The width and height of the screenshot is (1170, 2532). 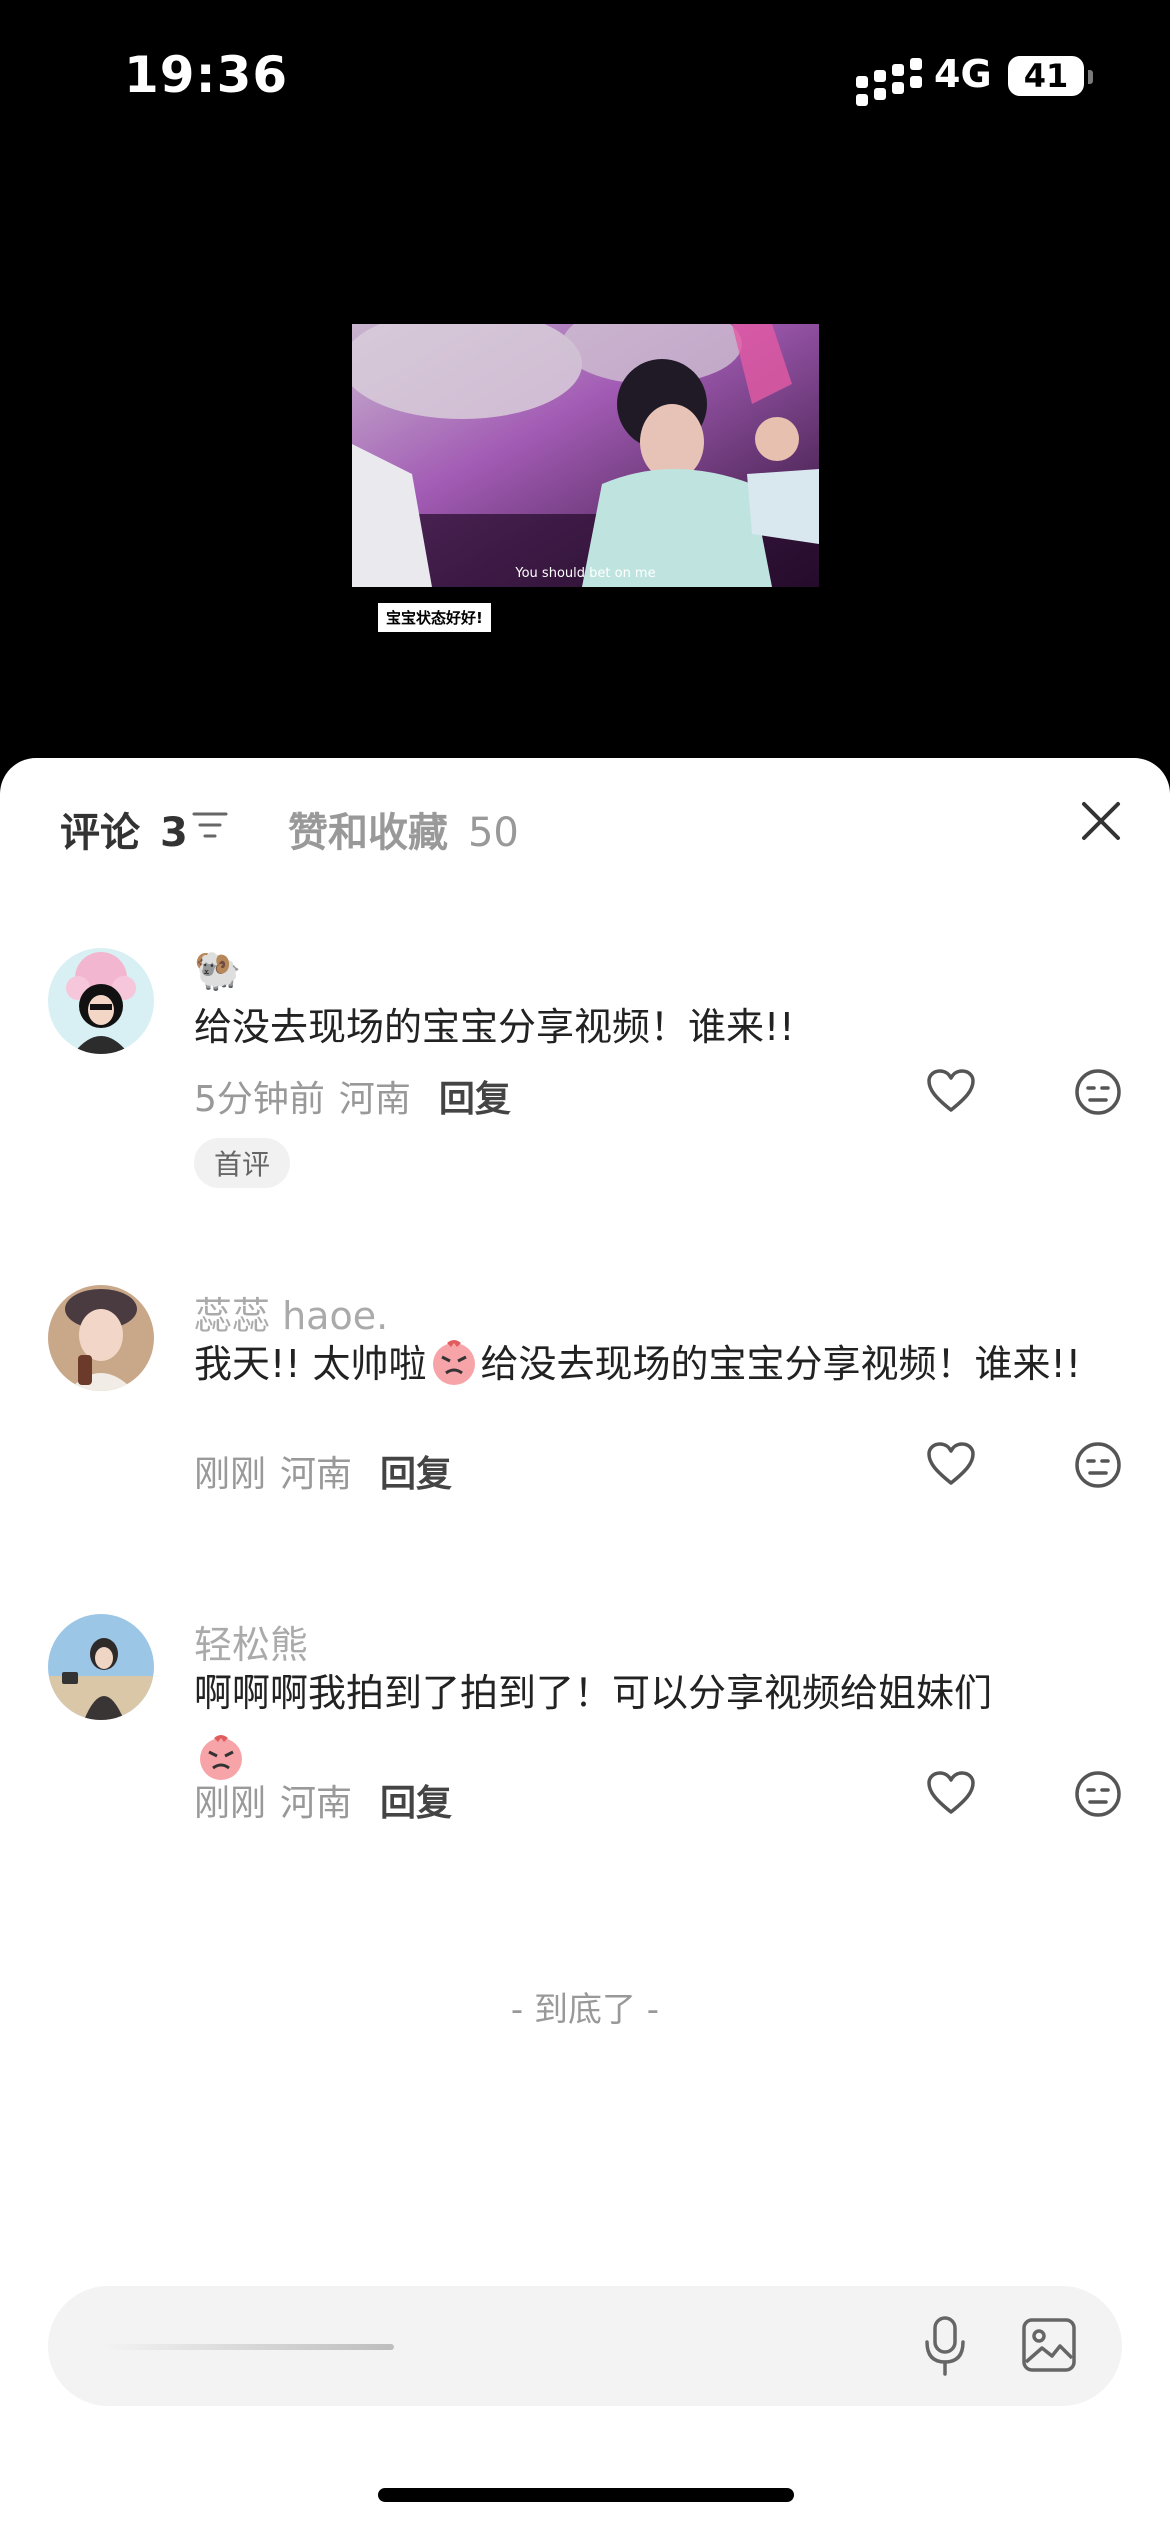 What do you see at coordinates (1049, 2345) in the screenshot?
I see `image-icon` at bounding box center [1049, 2345].